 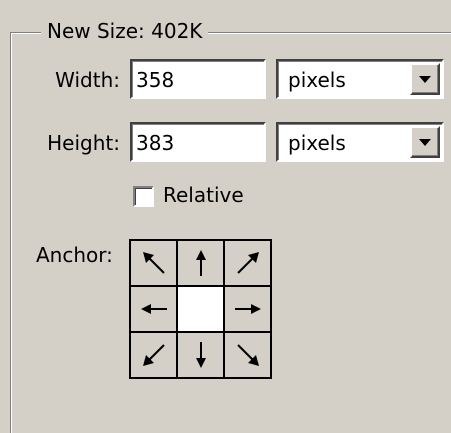 I want to click on arrow-down-left-icon, so click(x=153, y=355).